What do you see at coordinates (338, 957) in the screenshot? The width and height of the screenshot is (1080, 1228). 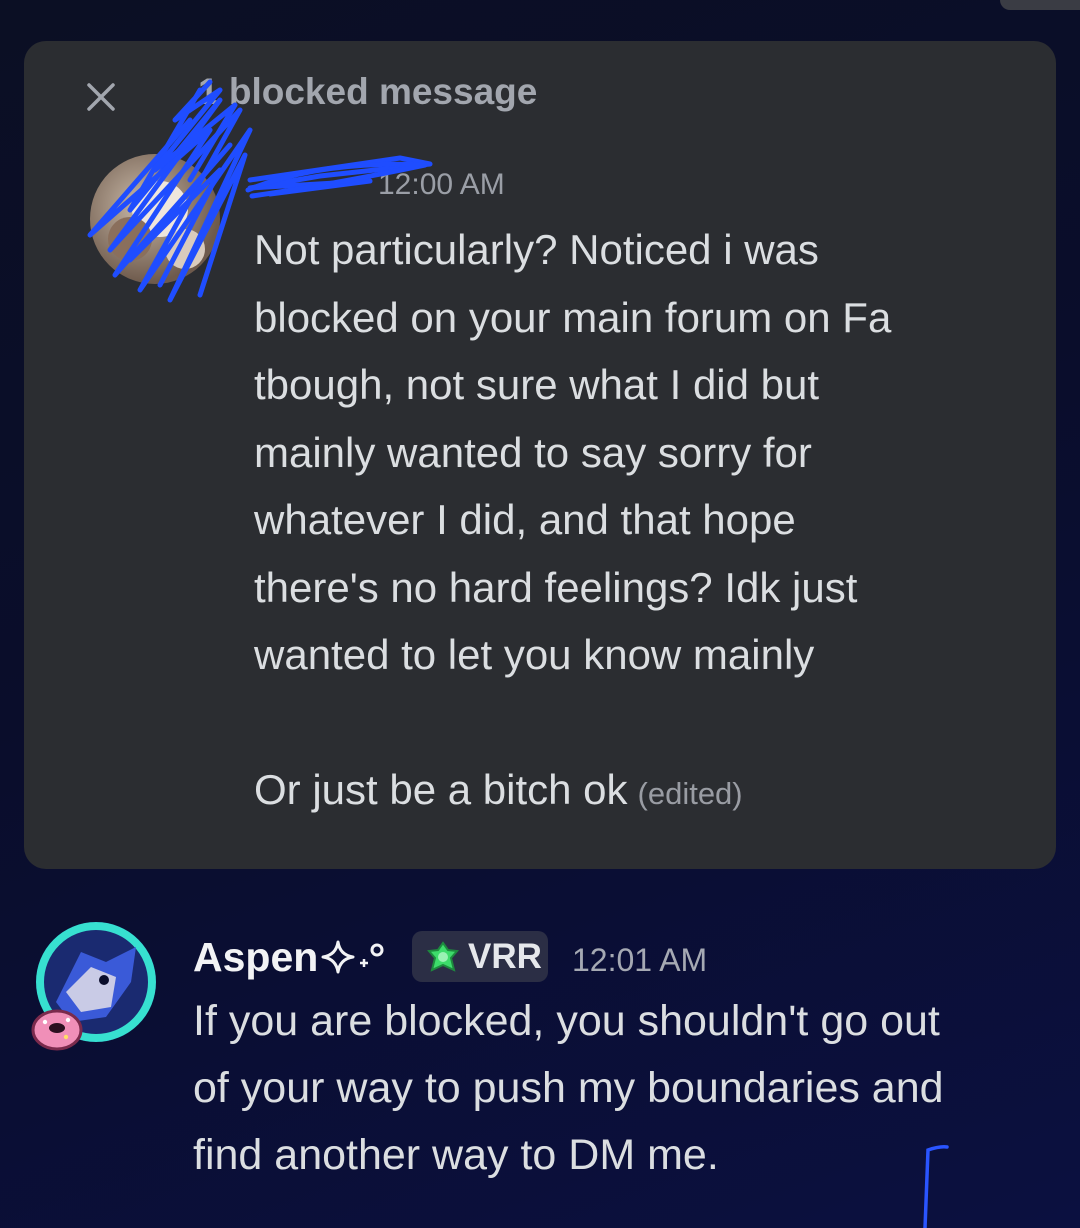 I see `sparkle-icon` at bounding box center [338, 957].